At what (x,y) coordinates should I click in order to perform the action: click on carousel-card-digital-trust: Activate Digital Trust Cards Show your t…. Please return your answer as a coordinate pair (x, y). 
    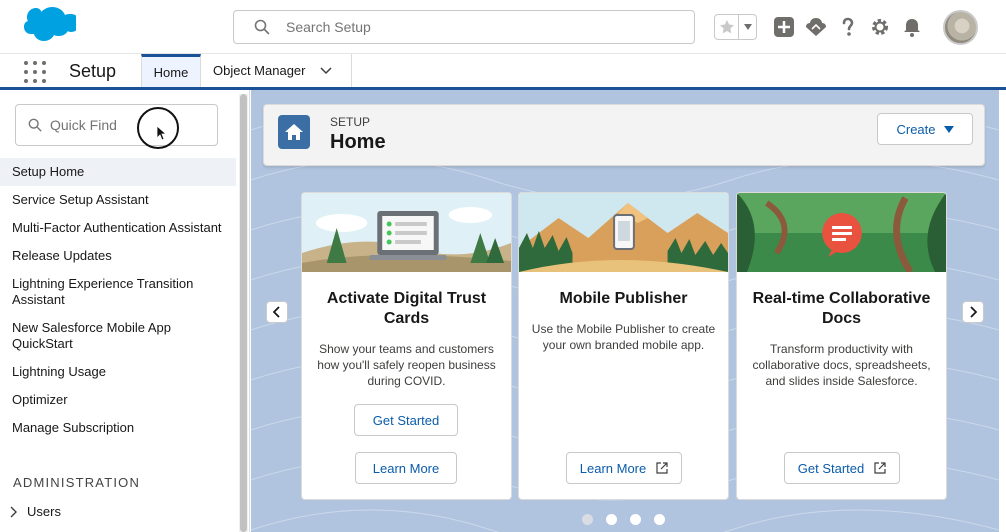
    Looking at the image, I should click on (406, 346).